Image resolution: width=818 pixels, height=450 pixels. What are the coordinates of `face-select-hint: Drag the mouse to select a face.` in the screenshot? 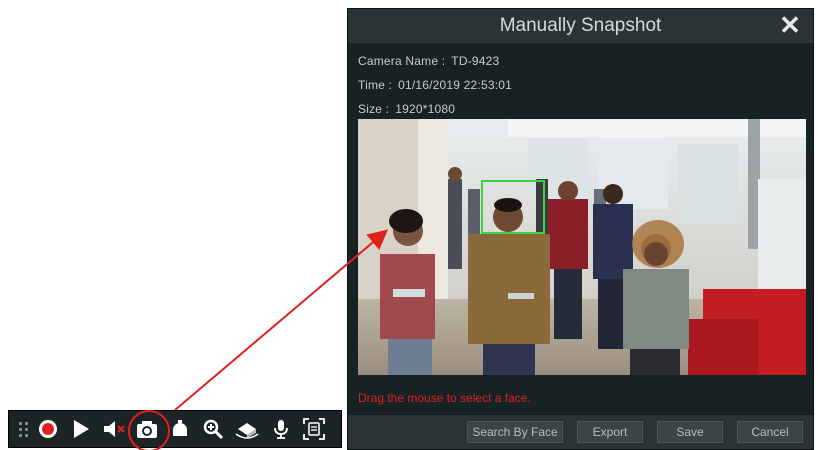 It's located at (444, 398).